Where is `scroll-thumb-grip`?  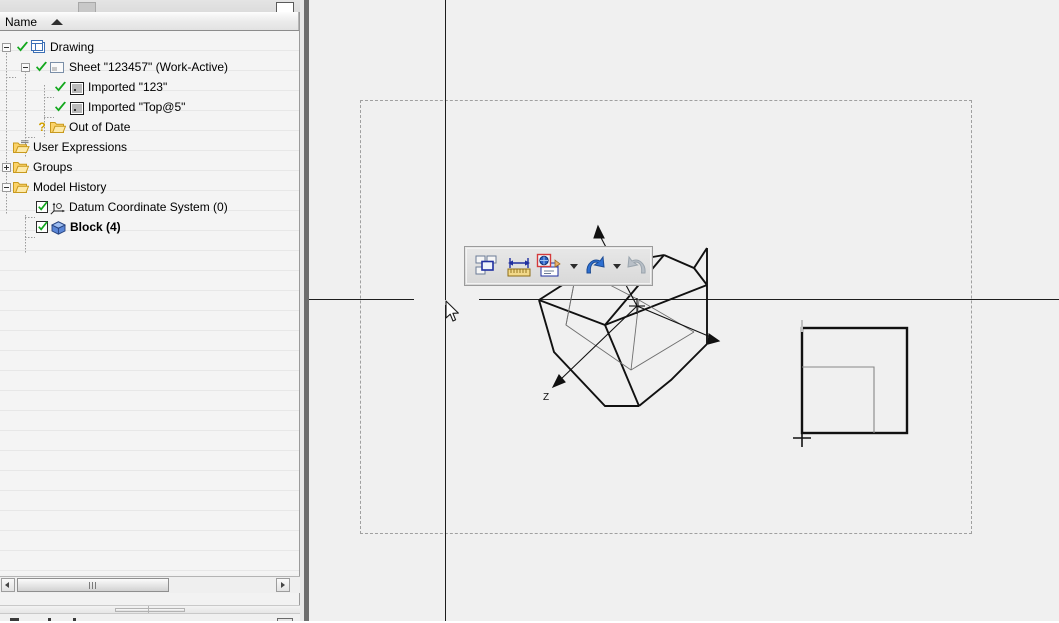
scroll-thumb-grip is located at coordinates (93, 585).